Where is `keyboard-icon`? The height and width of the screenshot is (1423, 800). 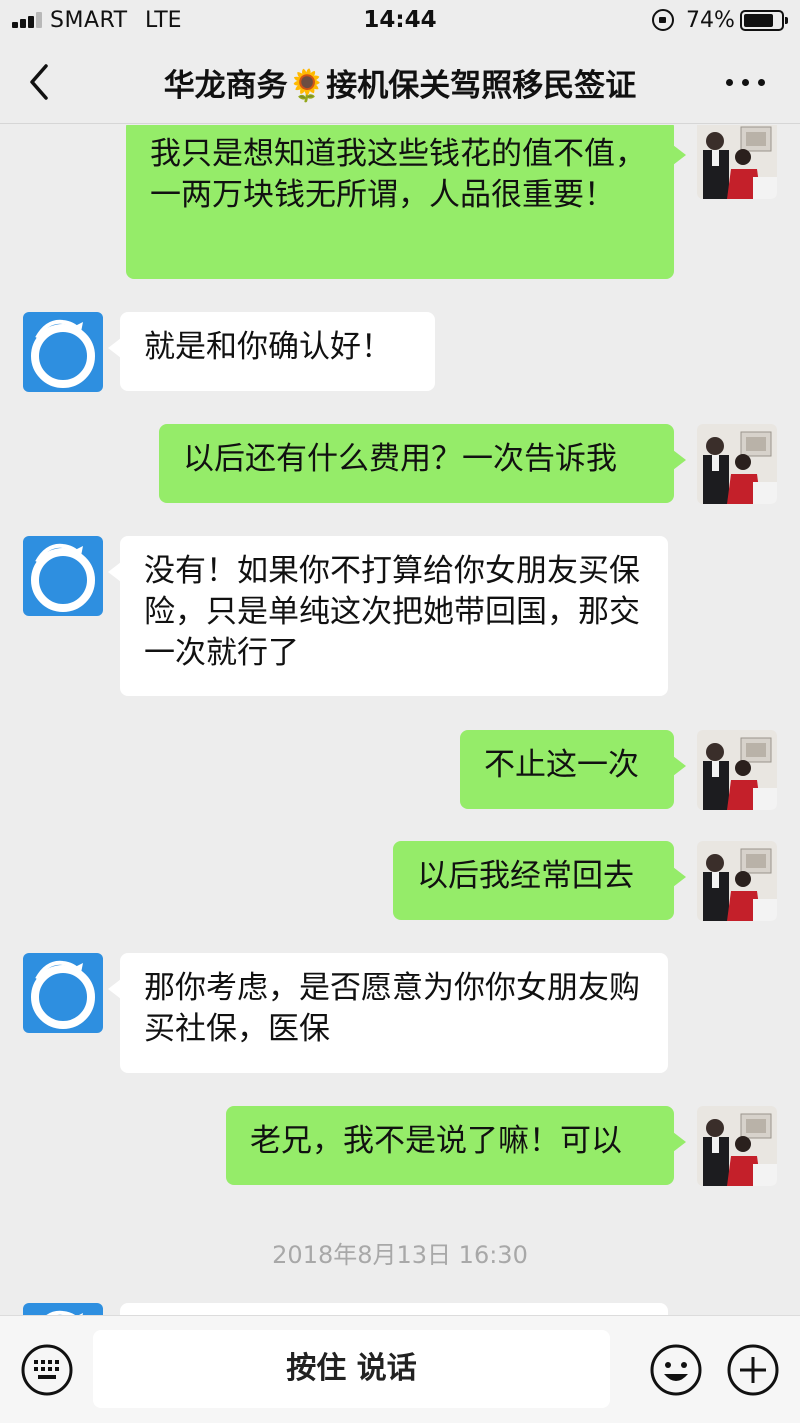
keyboard-icon is located at coordinates (47, 1370).